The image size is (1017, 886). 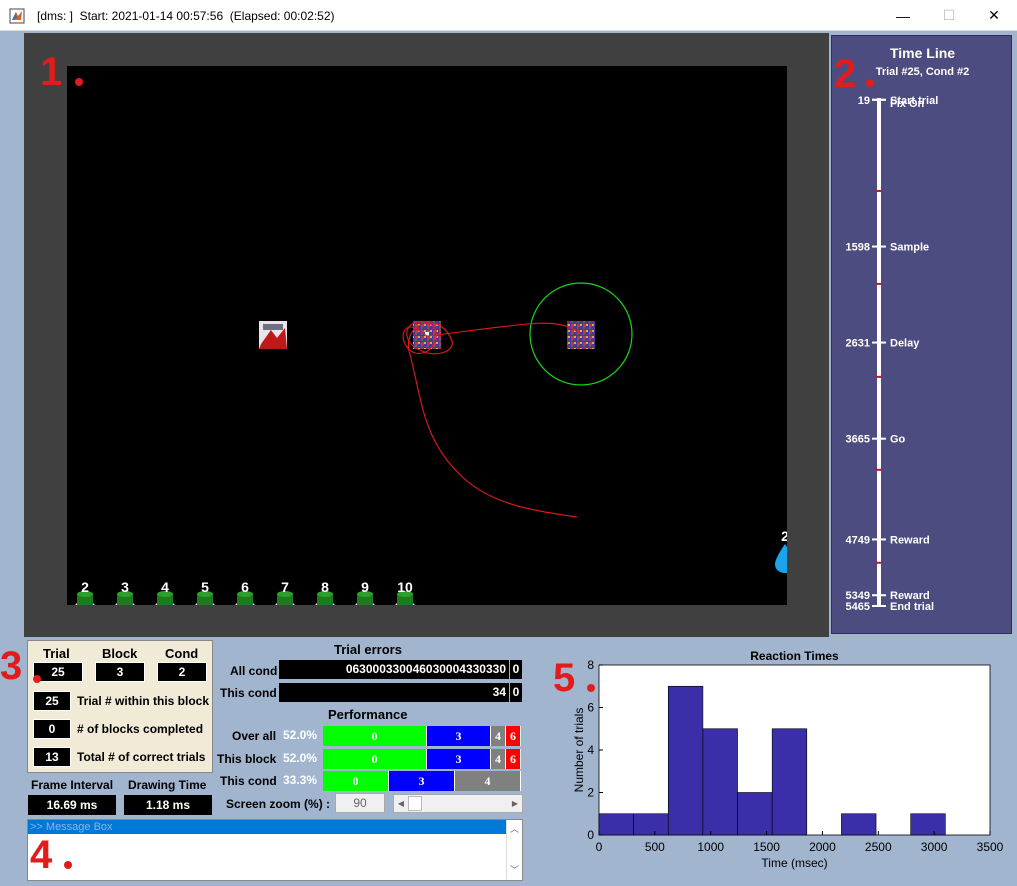 I want to click on timeline-event-label: Delay, so click(x=905, y=344).